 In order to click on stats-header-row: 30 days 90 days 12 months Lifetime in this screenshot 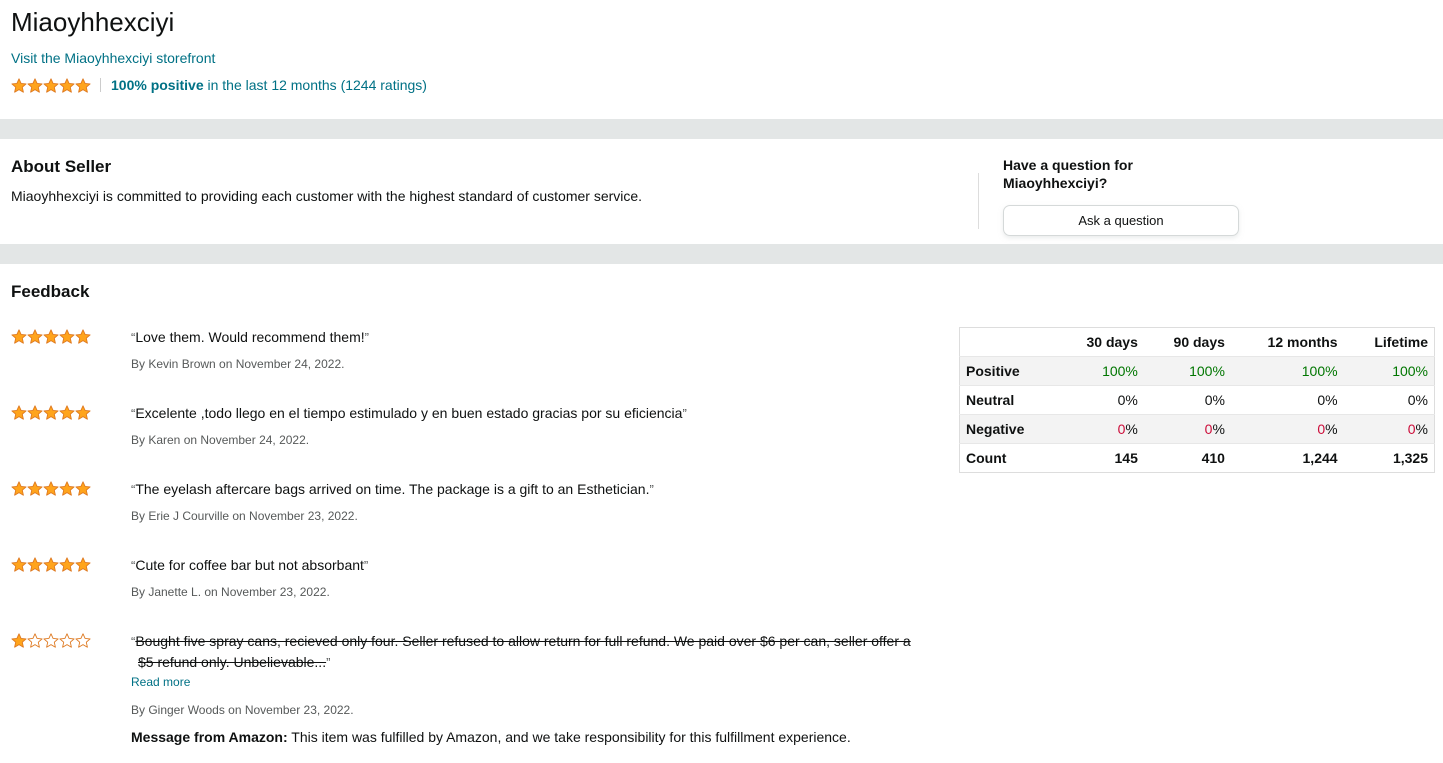, I will do `click(1197, 342)`.